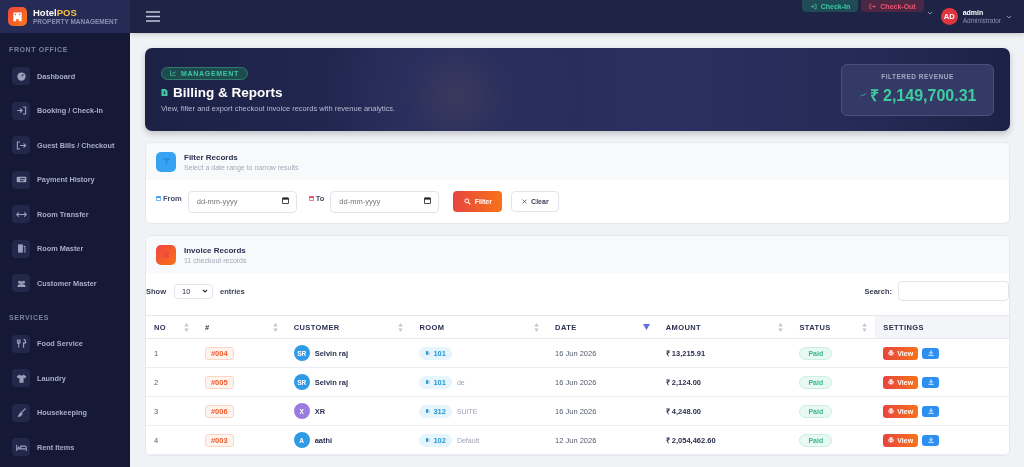 The width and height of the screenshot is (1024, 467). What do you see at coordinates (55, 13) in the screenshot?
I see `brand-name: HotelPOS` at bounding box center [55, 13].